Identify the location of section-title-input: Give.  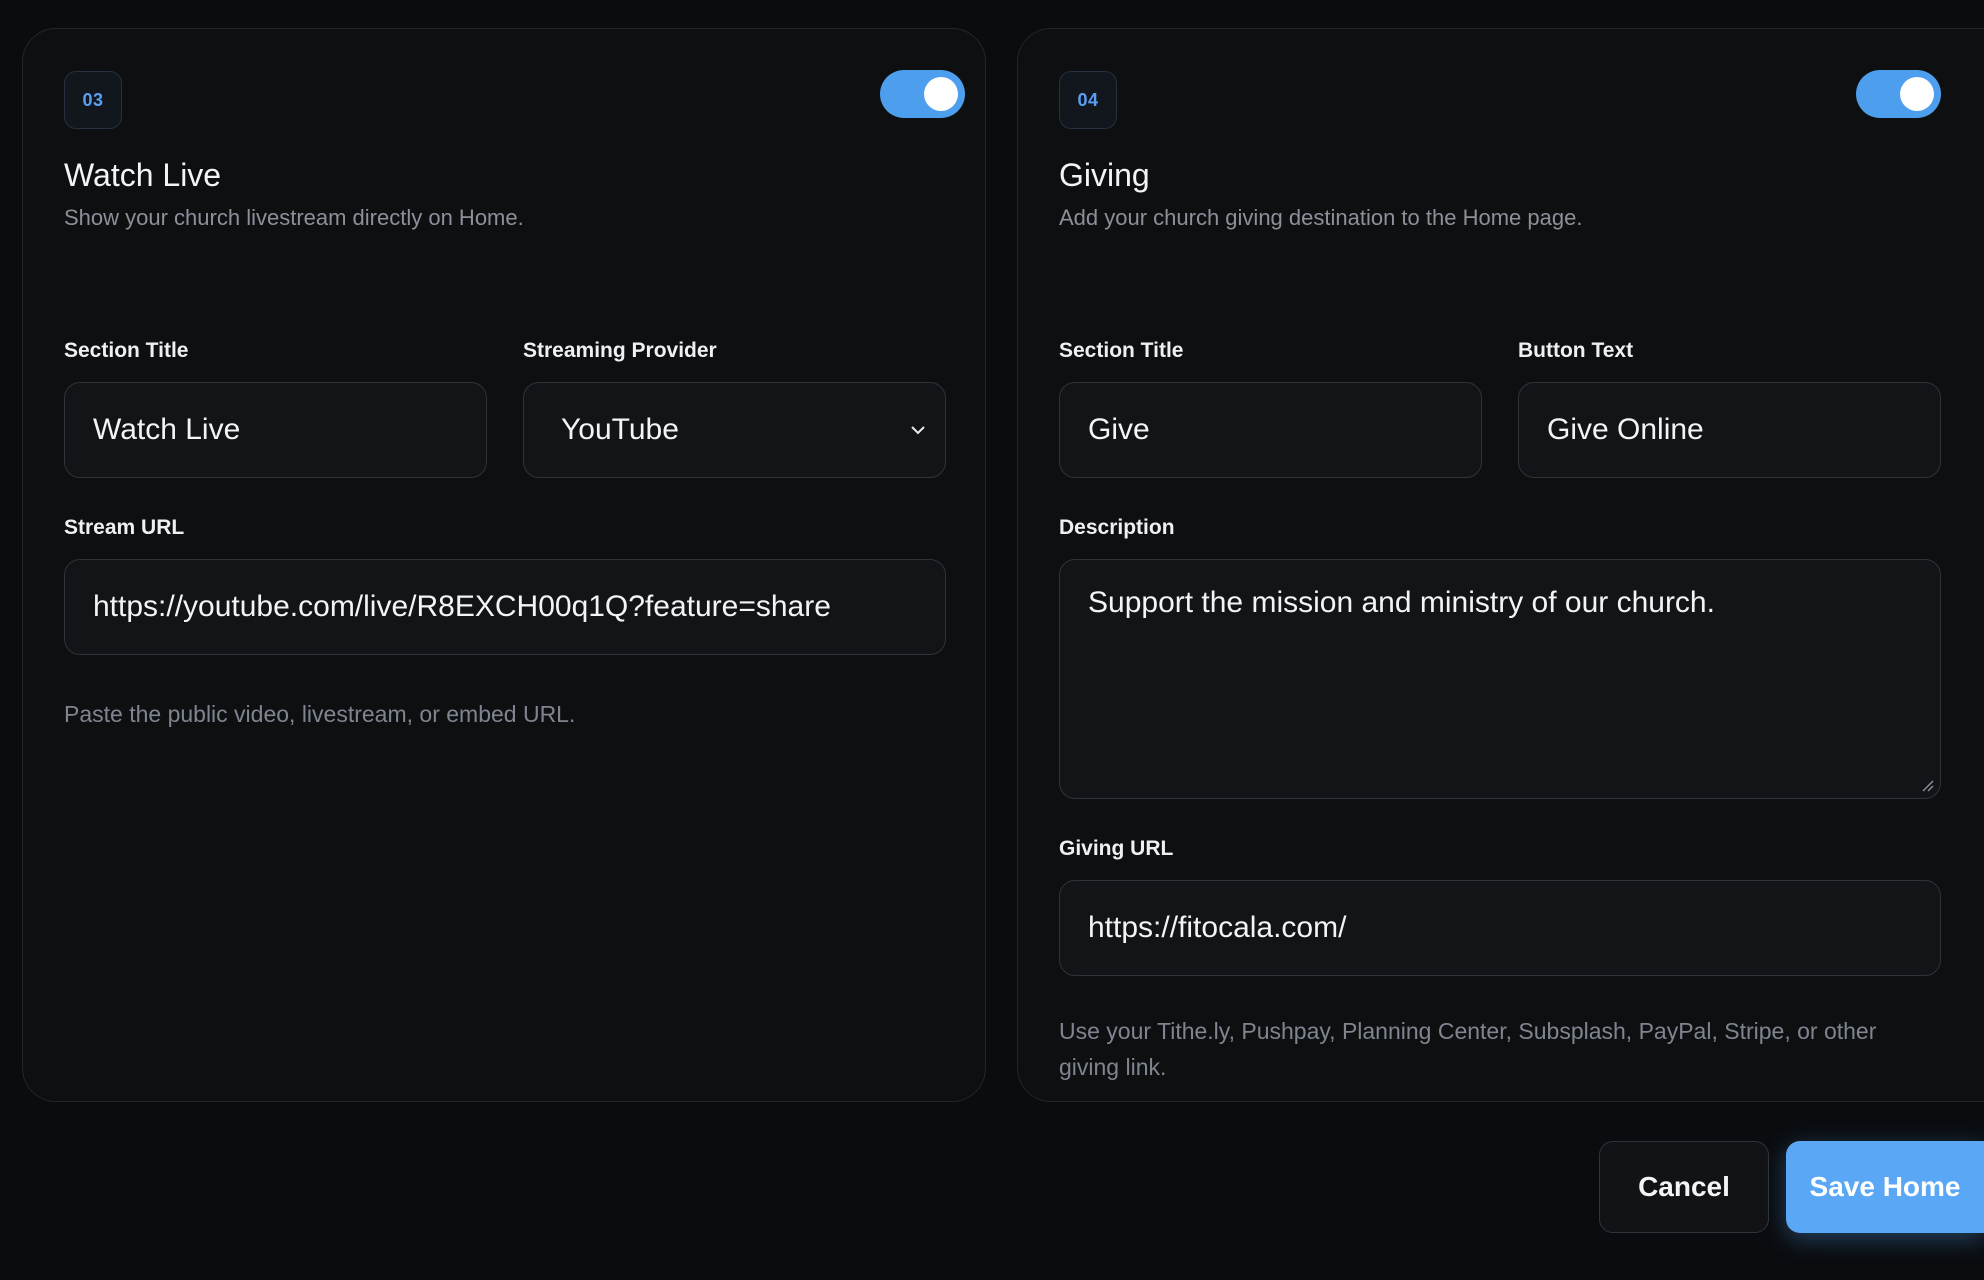
(1270, 430).